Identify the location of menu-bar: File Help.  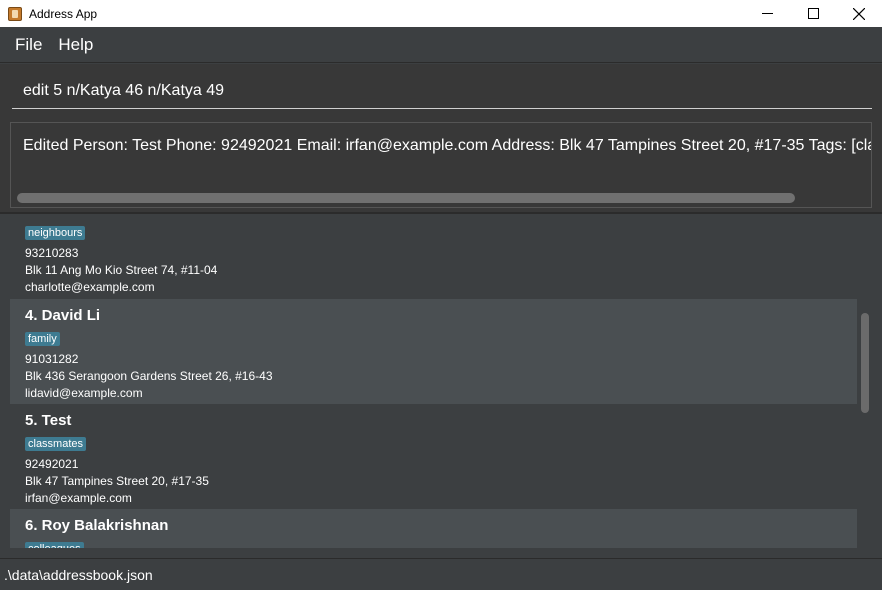
(441, 45).